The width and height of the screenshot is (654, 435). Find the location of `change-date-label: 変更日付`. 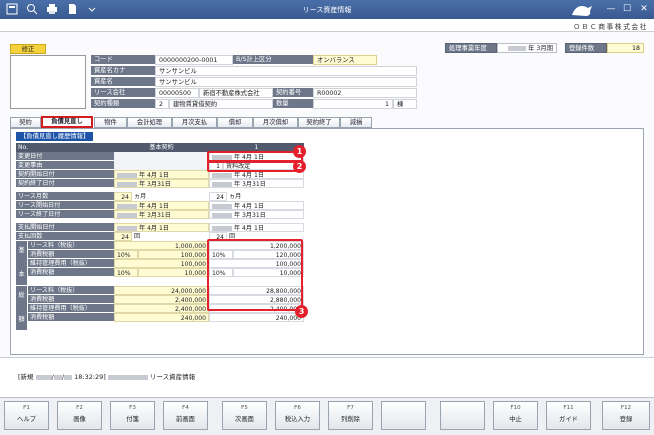

change-date-label: 変更日付 is located at coordinates (65, 156).